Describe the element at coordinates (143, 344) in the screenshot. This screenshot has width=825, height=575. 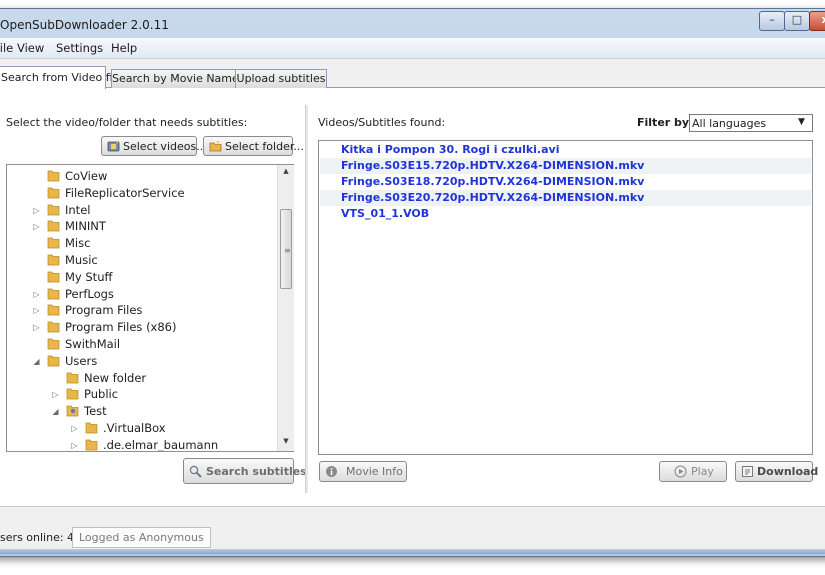
I see `tree-item: SwithMail` at that location.